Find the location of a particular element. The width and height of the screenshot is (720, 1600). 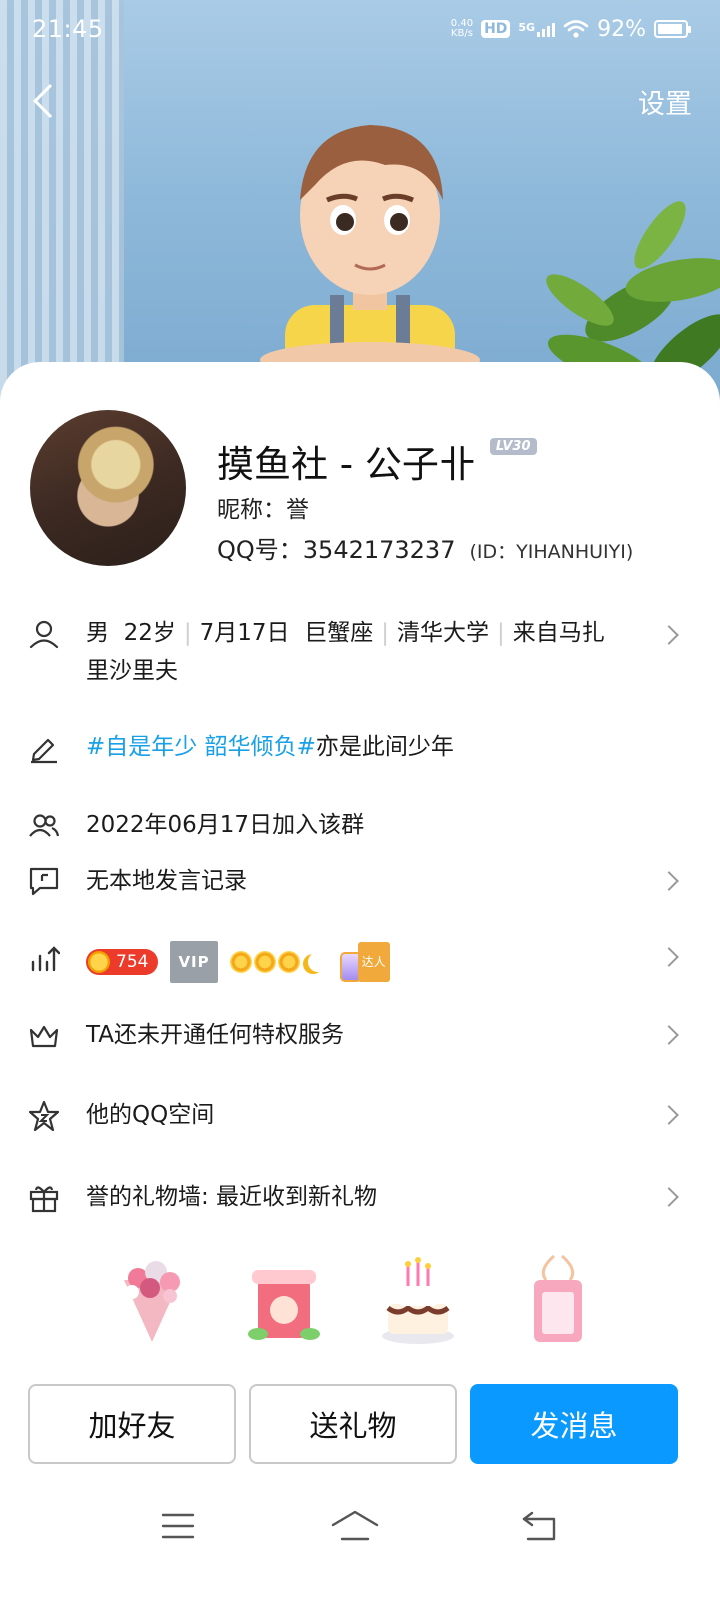

speech-record-row: 无本地发言记录 is located at coordinates (360, 884).